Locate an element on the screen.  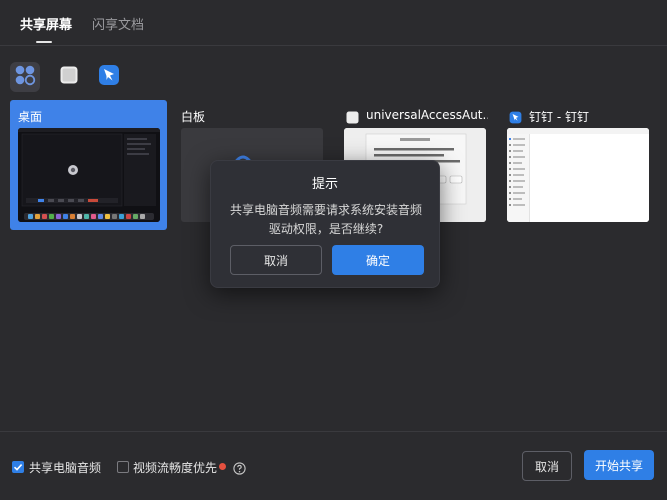
filter-dingtalk-button is located at coordinates (109, 77).